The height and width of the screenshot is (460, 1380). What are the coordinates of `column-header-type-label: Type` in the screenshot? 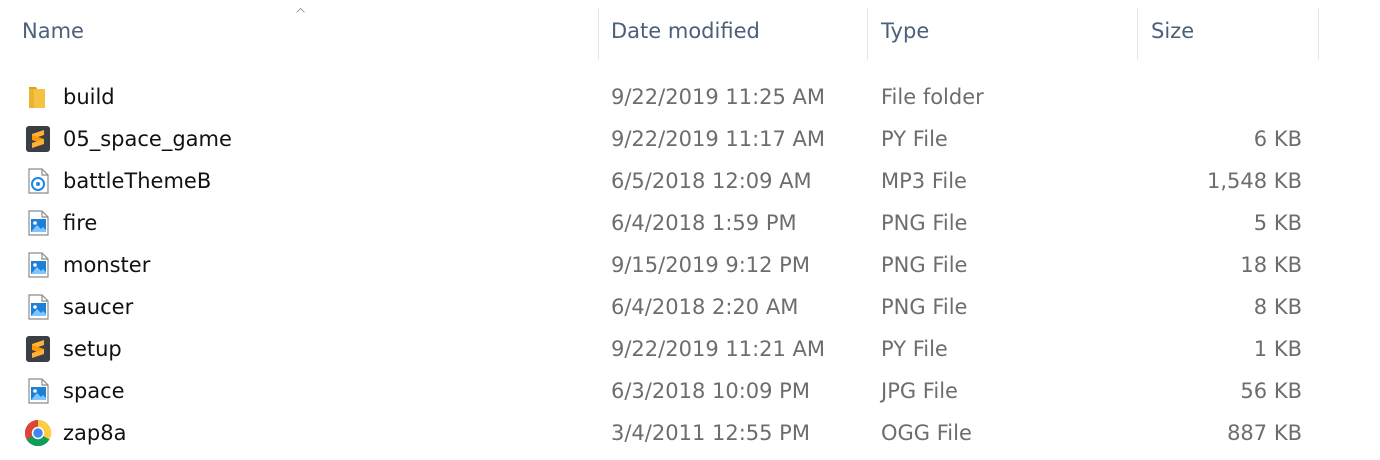 It's located at (905, 31).